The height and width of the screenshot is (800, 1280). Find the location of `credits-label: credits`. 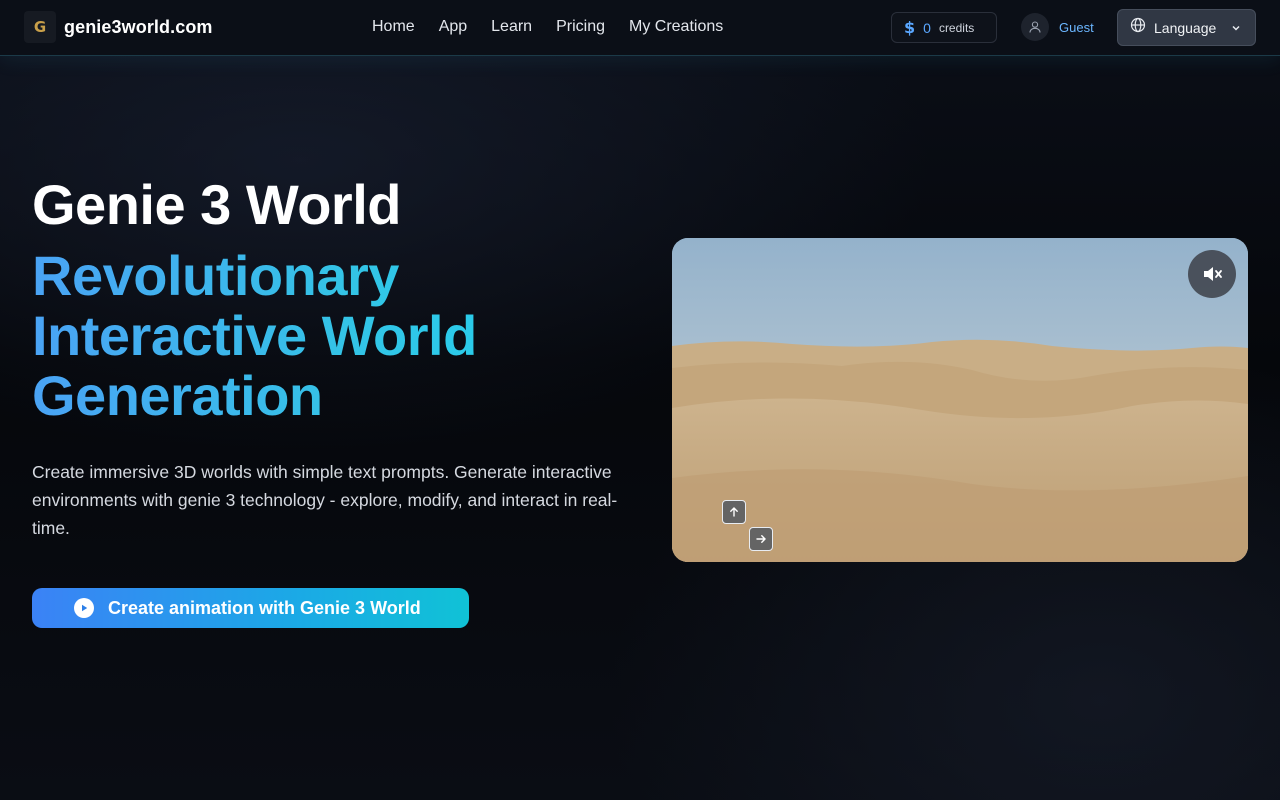

credits-label: credits is located at coordinates (956, 27).